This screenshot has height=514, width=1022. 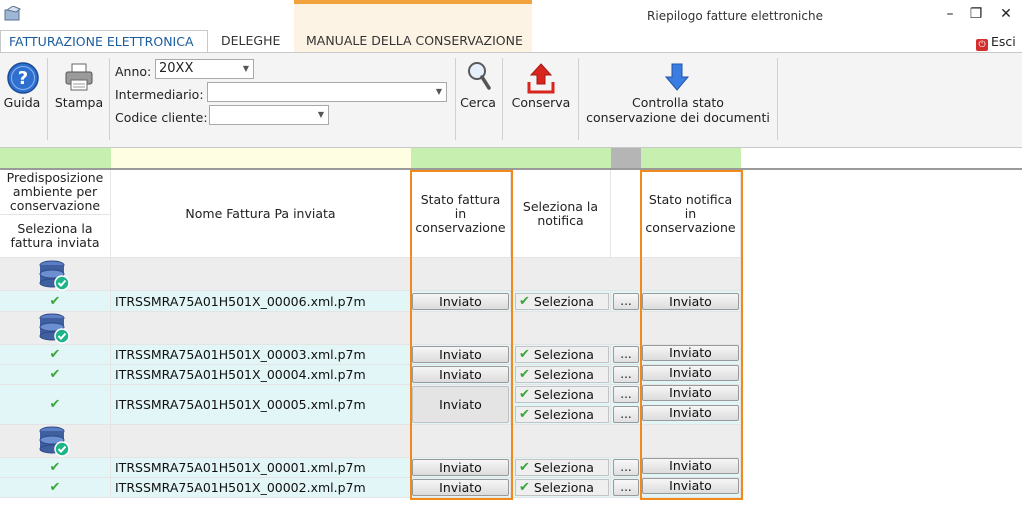 I want to click on intermediario-select: ▼, so click(x=327, y=92).